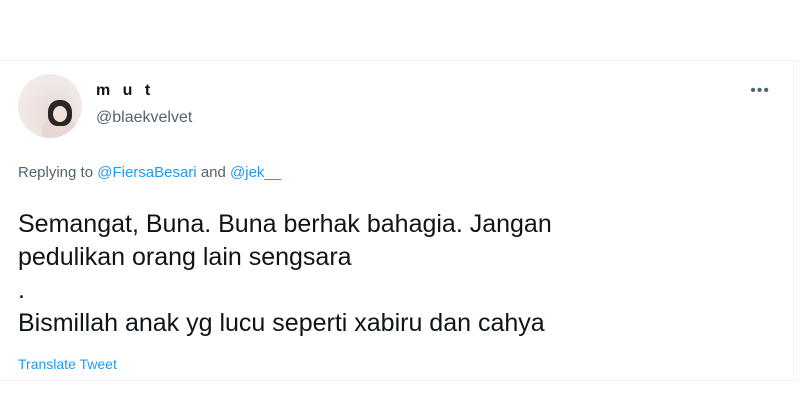  I want to click on translate-tweet-link: Translate Tweet, so click(67, 364).